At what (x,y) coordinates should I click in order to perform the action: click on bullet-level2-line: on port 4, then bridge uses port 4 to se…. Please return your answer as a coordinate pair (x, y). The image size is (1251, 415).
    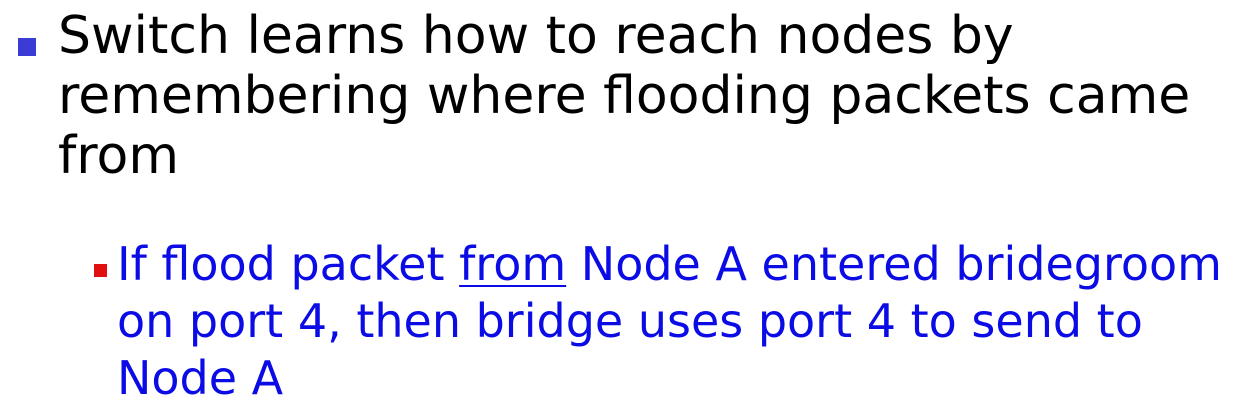
    Looking at the image, I should click on (630, 321).